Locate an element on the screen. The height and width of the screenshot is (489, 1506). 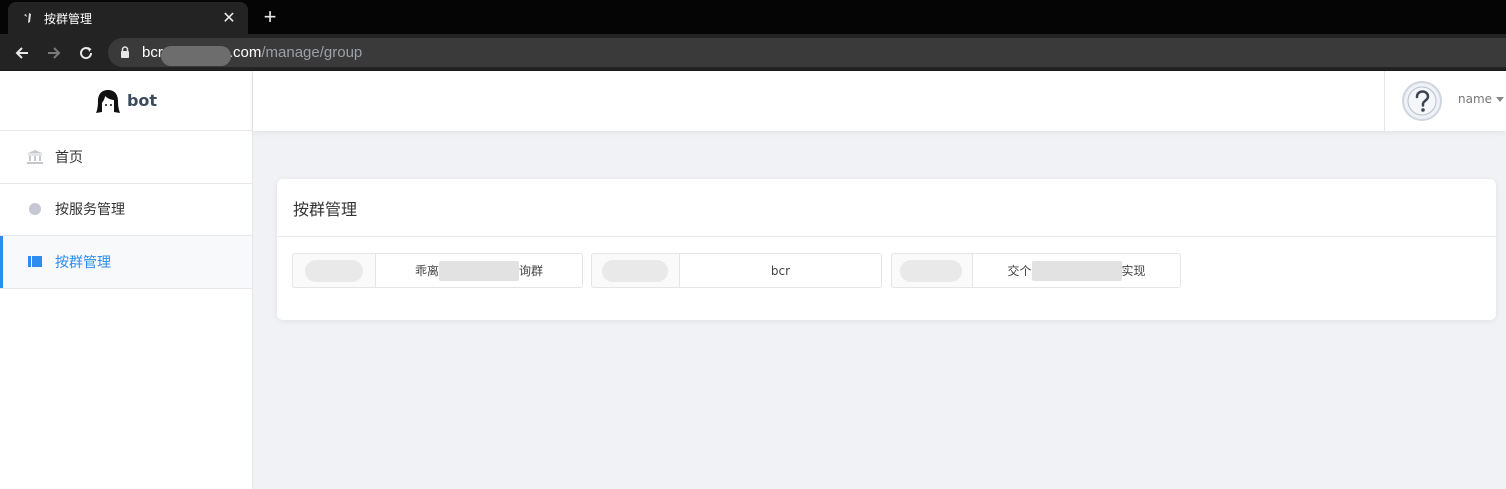
sidebar-item-service: 按服务管理 is located at coordinates (126, 210).